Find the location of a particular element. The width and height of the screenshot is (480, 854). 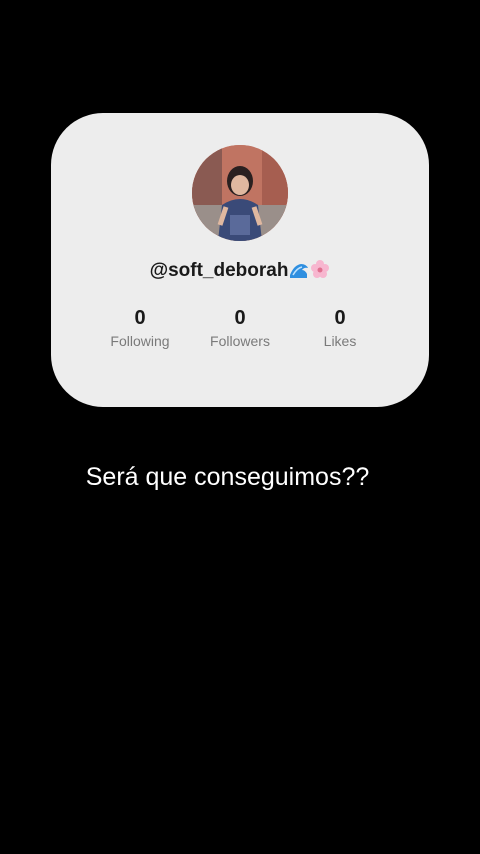

followers-label: Followers is located at coordinates (240, 341).